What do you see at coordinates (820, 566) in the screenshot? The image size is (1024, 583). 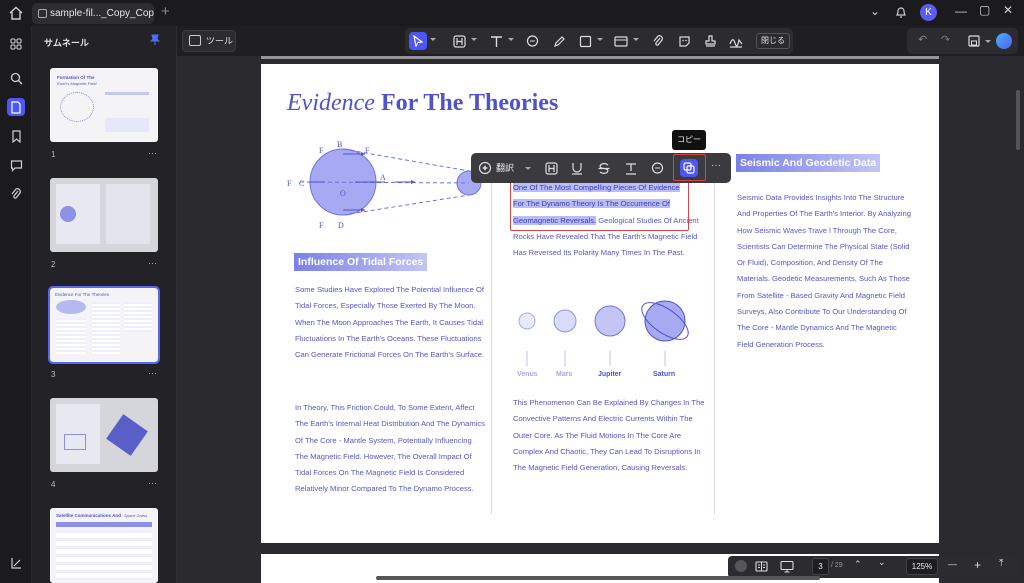 I see `current-page-input: 3` at bounding box center [820, 566].